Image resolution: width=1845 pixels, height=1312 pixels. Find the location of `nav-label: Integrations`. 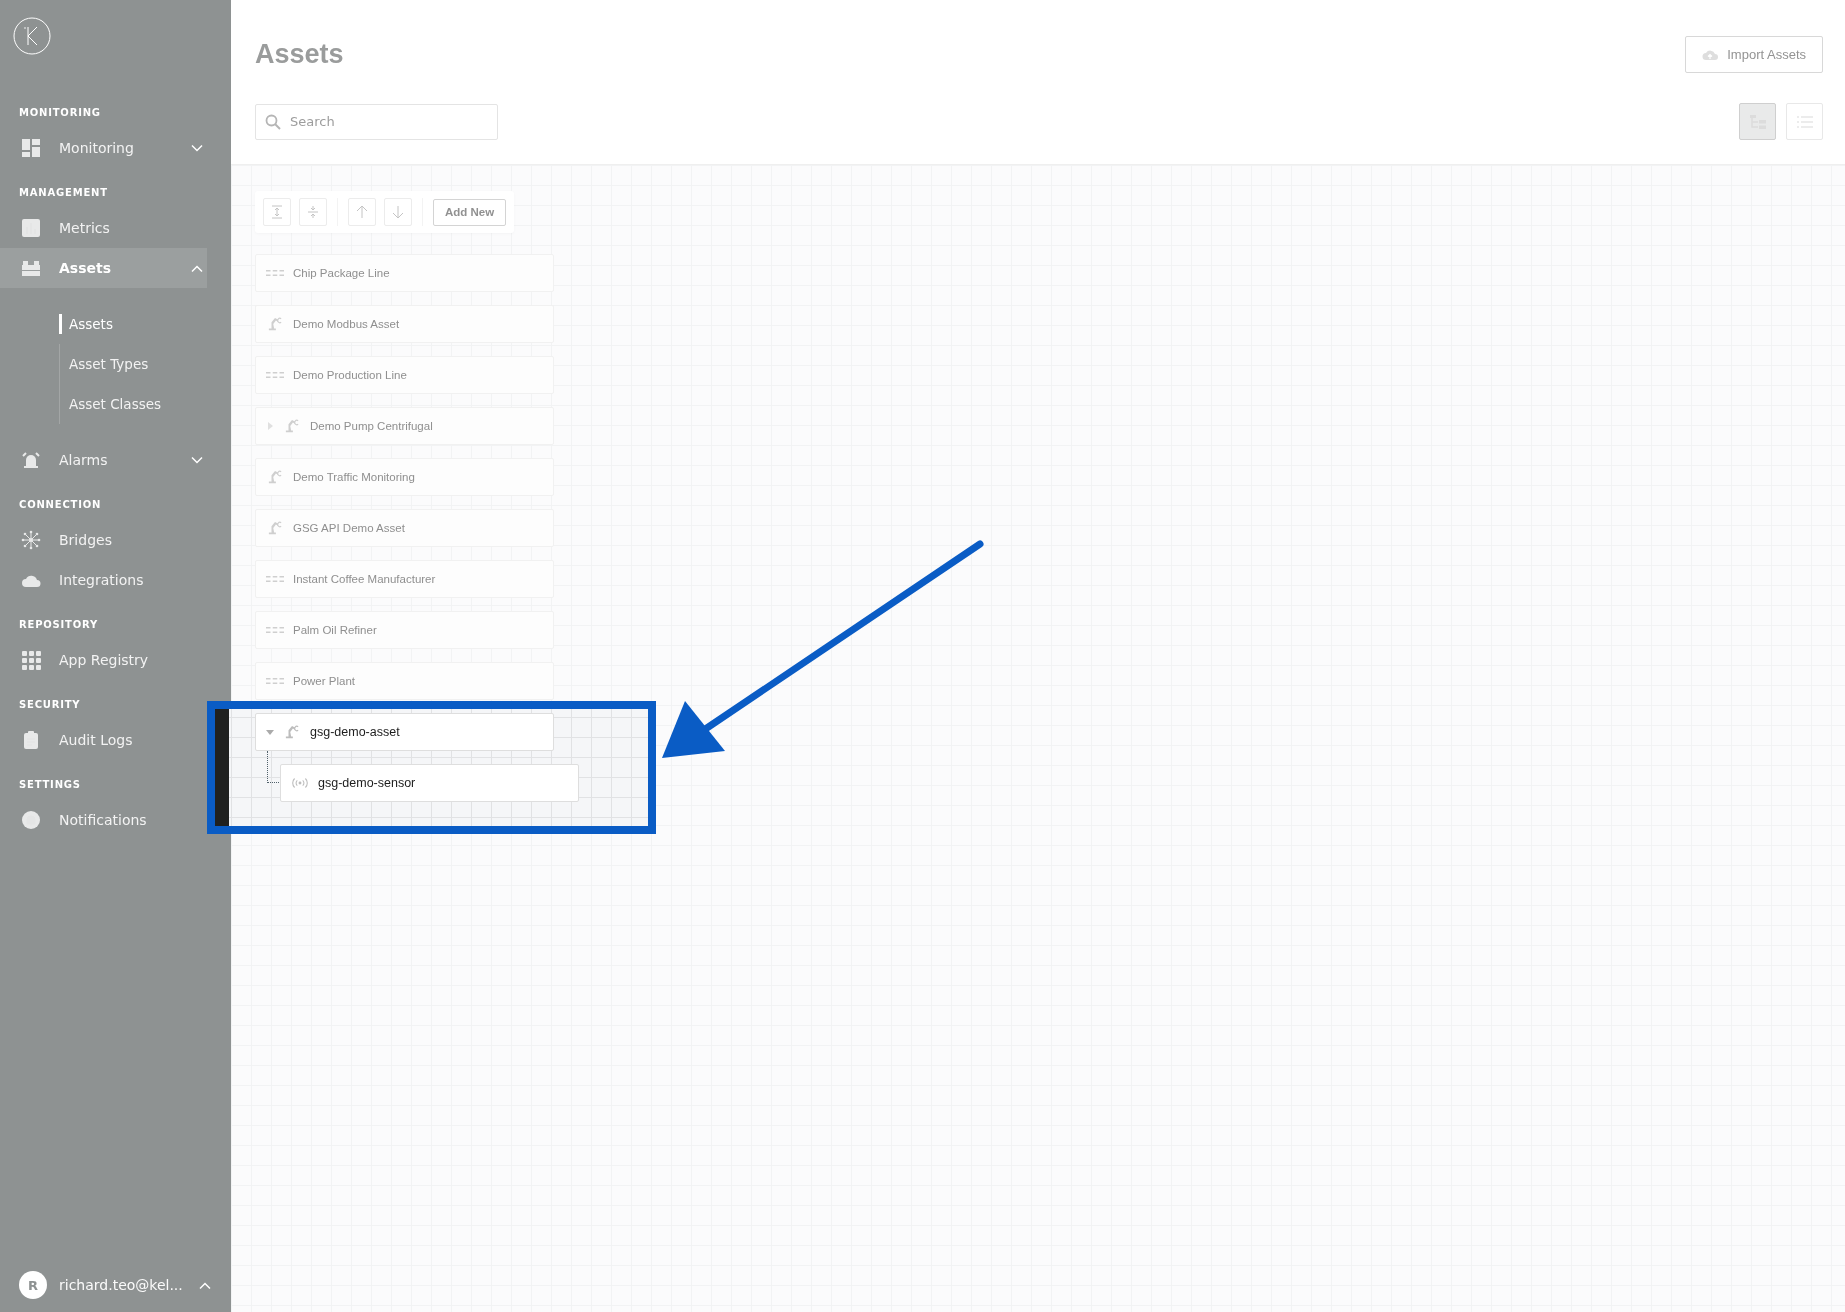

nav-label: Integrations is located at coordinates (102, 580).